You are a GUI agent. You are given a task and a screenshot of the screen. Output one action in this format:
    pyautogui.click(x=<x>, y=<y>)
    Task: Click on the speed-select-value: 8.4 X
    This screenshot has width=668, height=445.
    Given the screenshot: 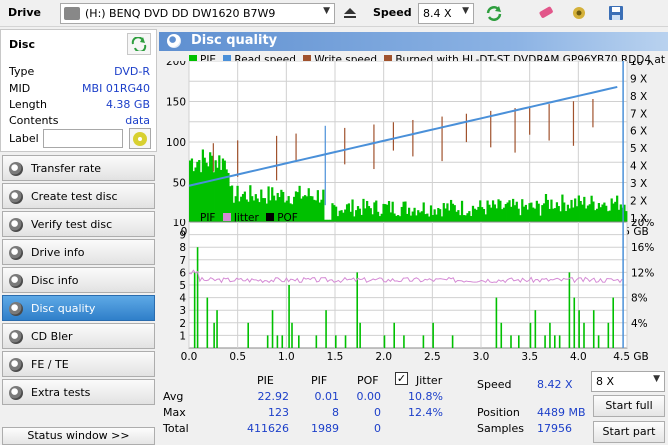 What is the action you would take?
    pyautogui.click(x=437, y=13)
    